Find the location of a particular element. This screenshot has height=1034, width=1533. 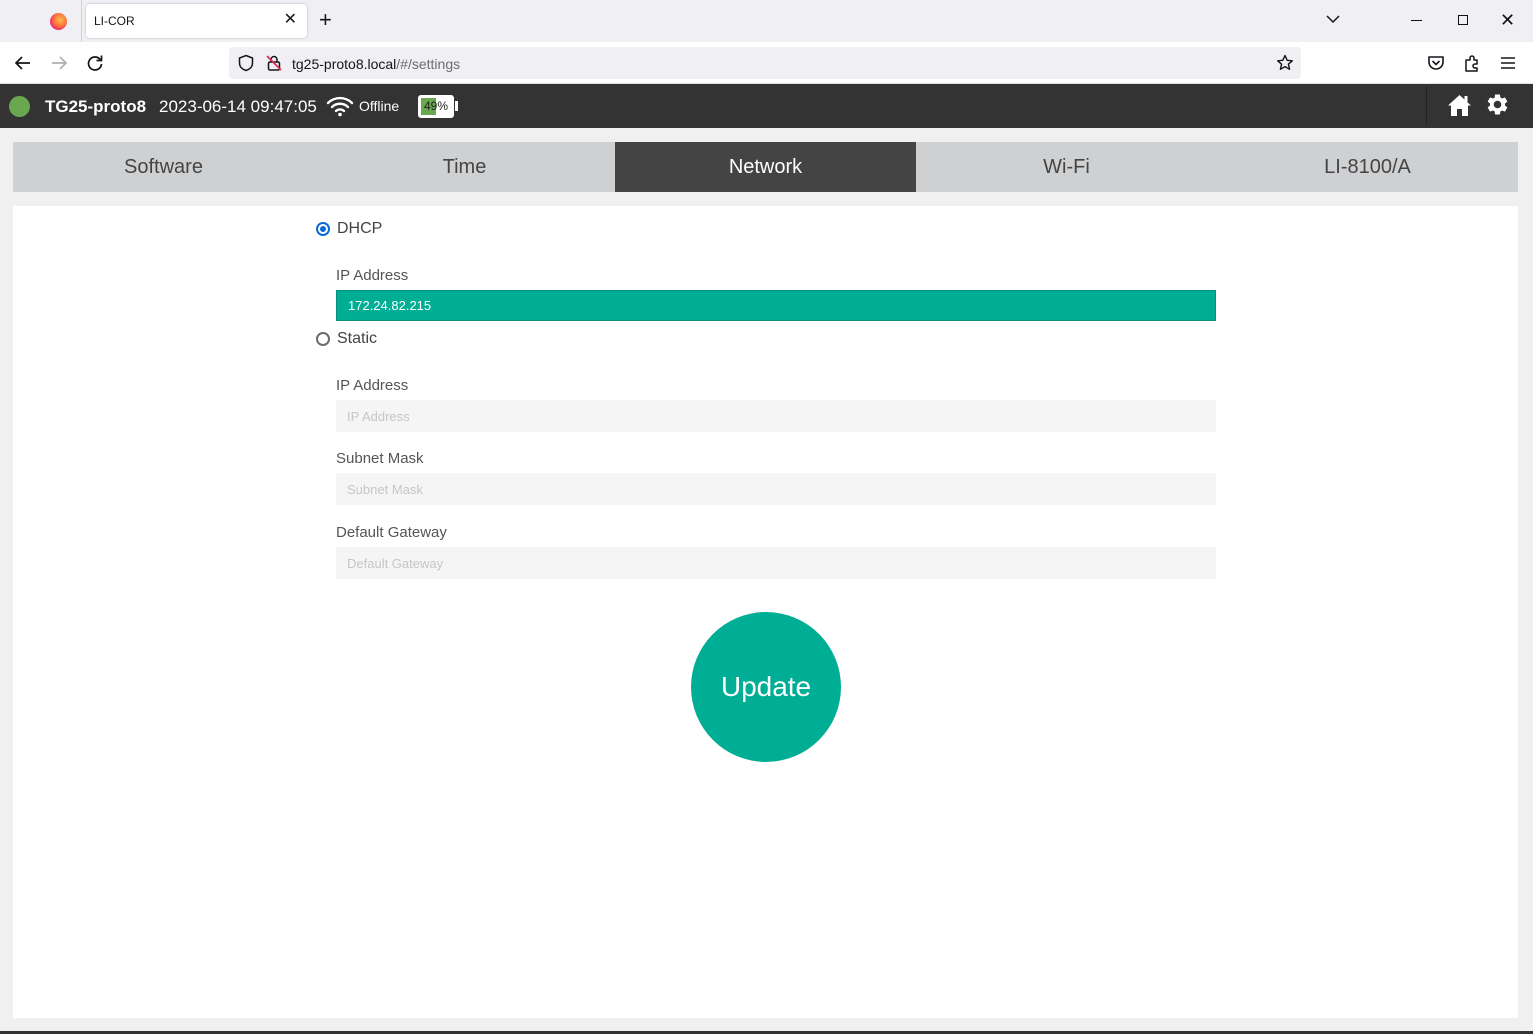

static-ip-label: IP Address is located at coordinates (372, 385).